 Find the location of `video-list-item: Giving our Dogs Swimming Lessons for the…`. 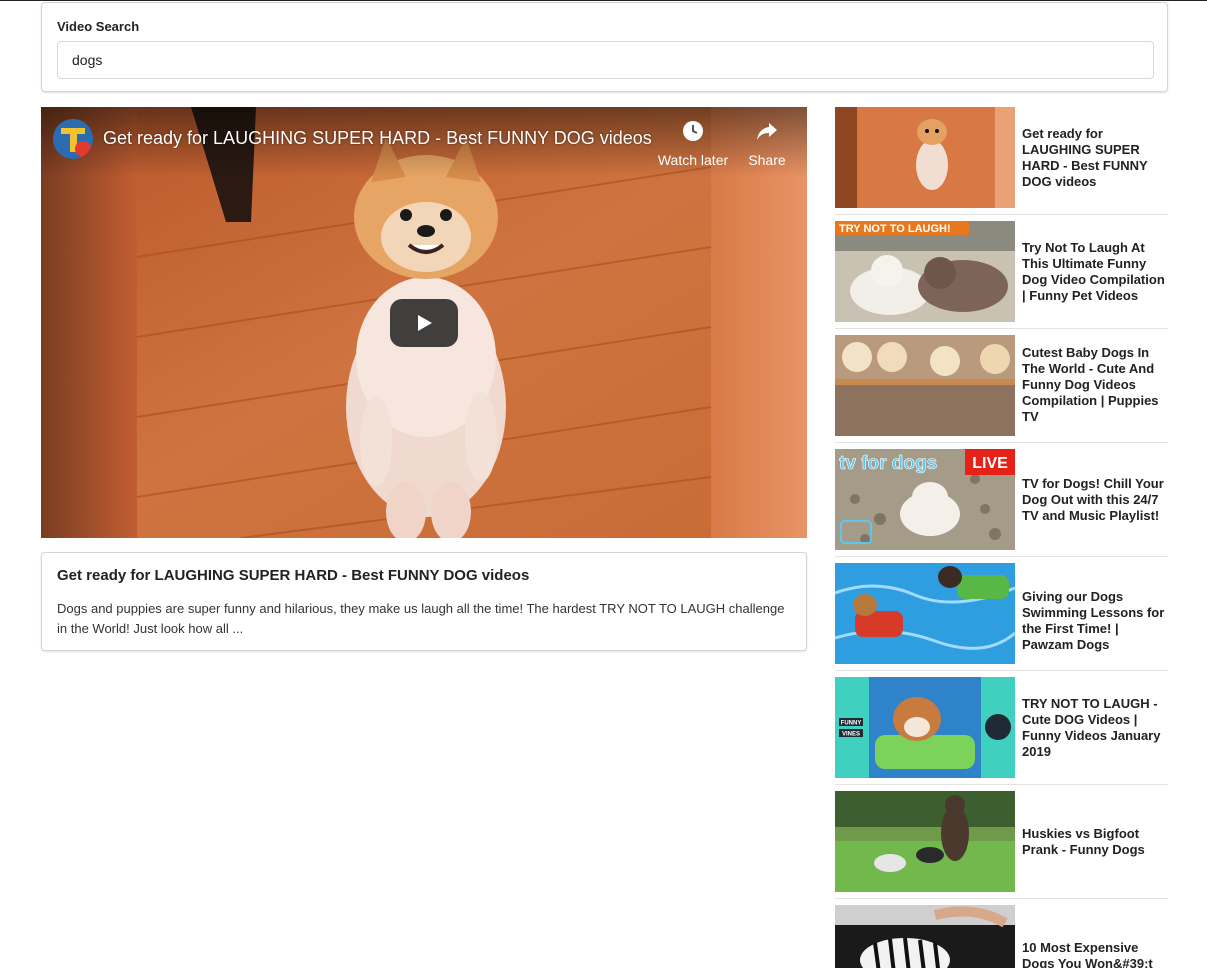

video-list-item: Giving our Dogs Swimming Lessons for the… is located at coordinates (1001, 617).